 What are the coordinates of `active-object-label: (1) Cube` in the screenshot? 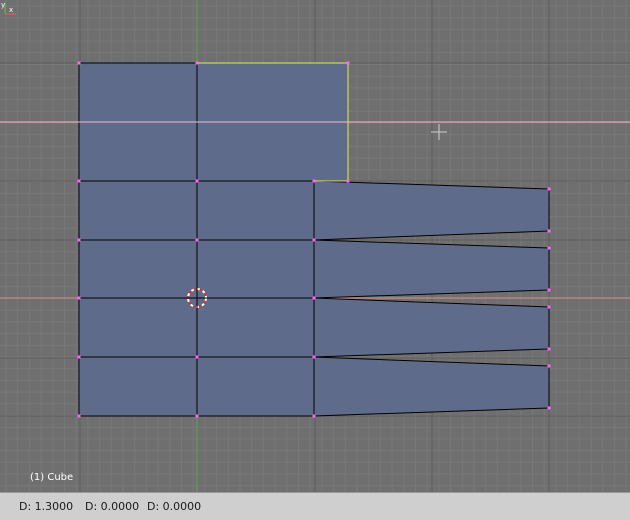 It's located at (52, 477).